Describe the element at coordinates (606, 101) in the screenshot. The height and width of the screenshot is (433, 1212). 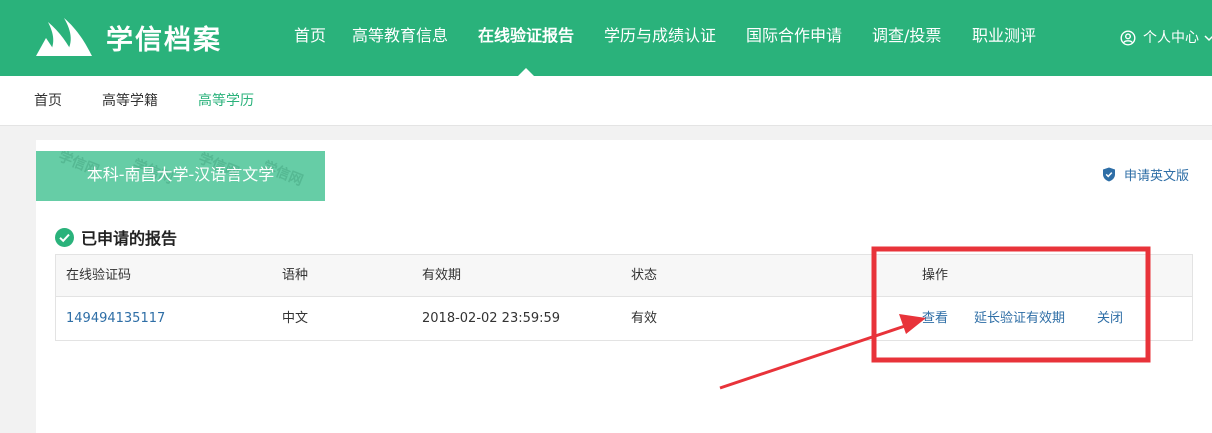
I see `breadcrumb-nav: 首页 高等学籍 高等学历` at that location.